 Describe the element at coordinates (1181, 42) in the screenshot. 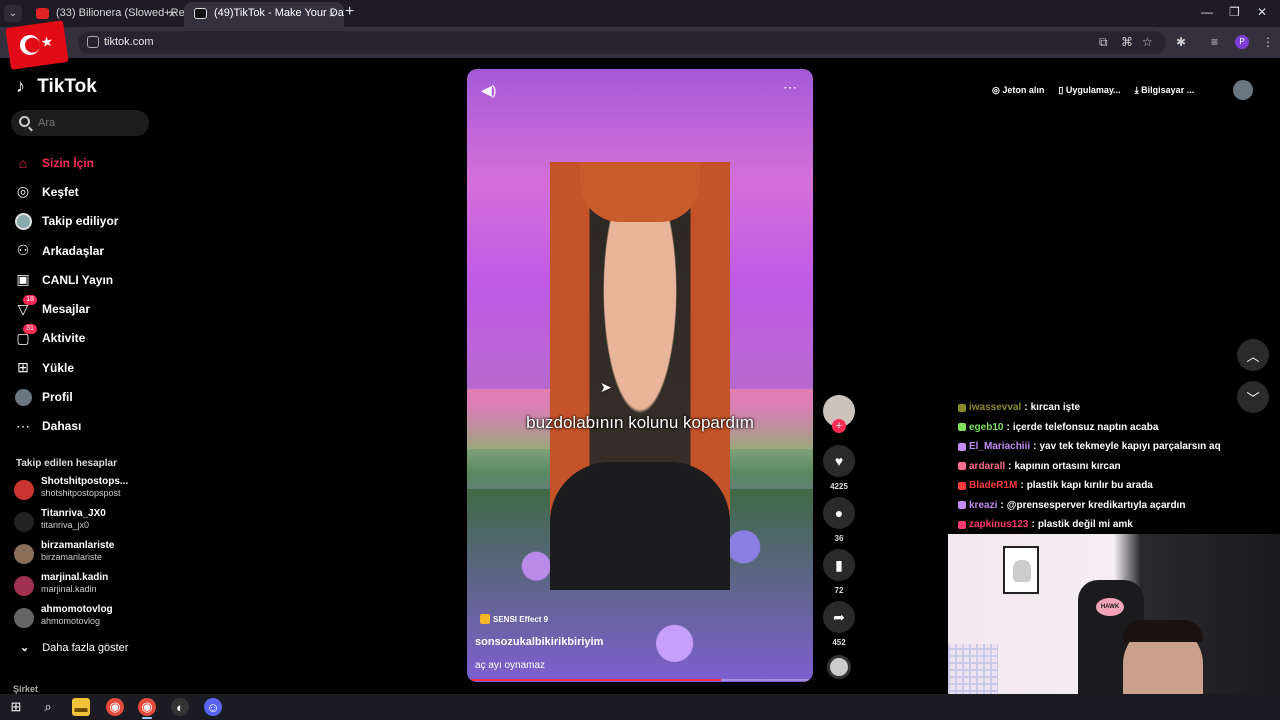

I see `extensions-icon: ✱` at that location.